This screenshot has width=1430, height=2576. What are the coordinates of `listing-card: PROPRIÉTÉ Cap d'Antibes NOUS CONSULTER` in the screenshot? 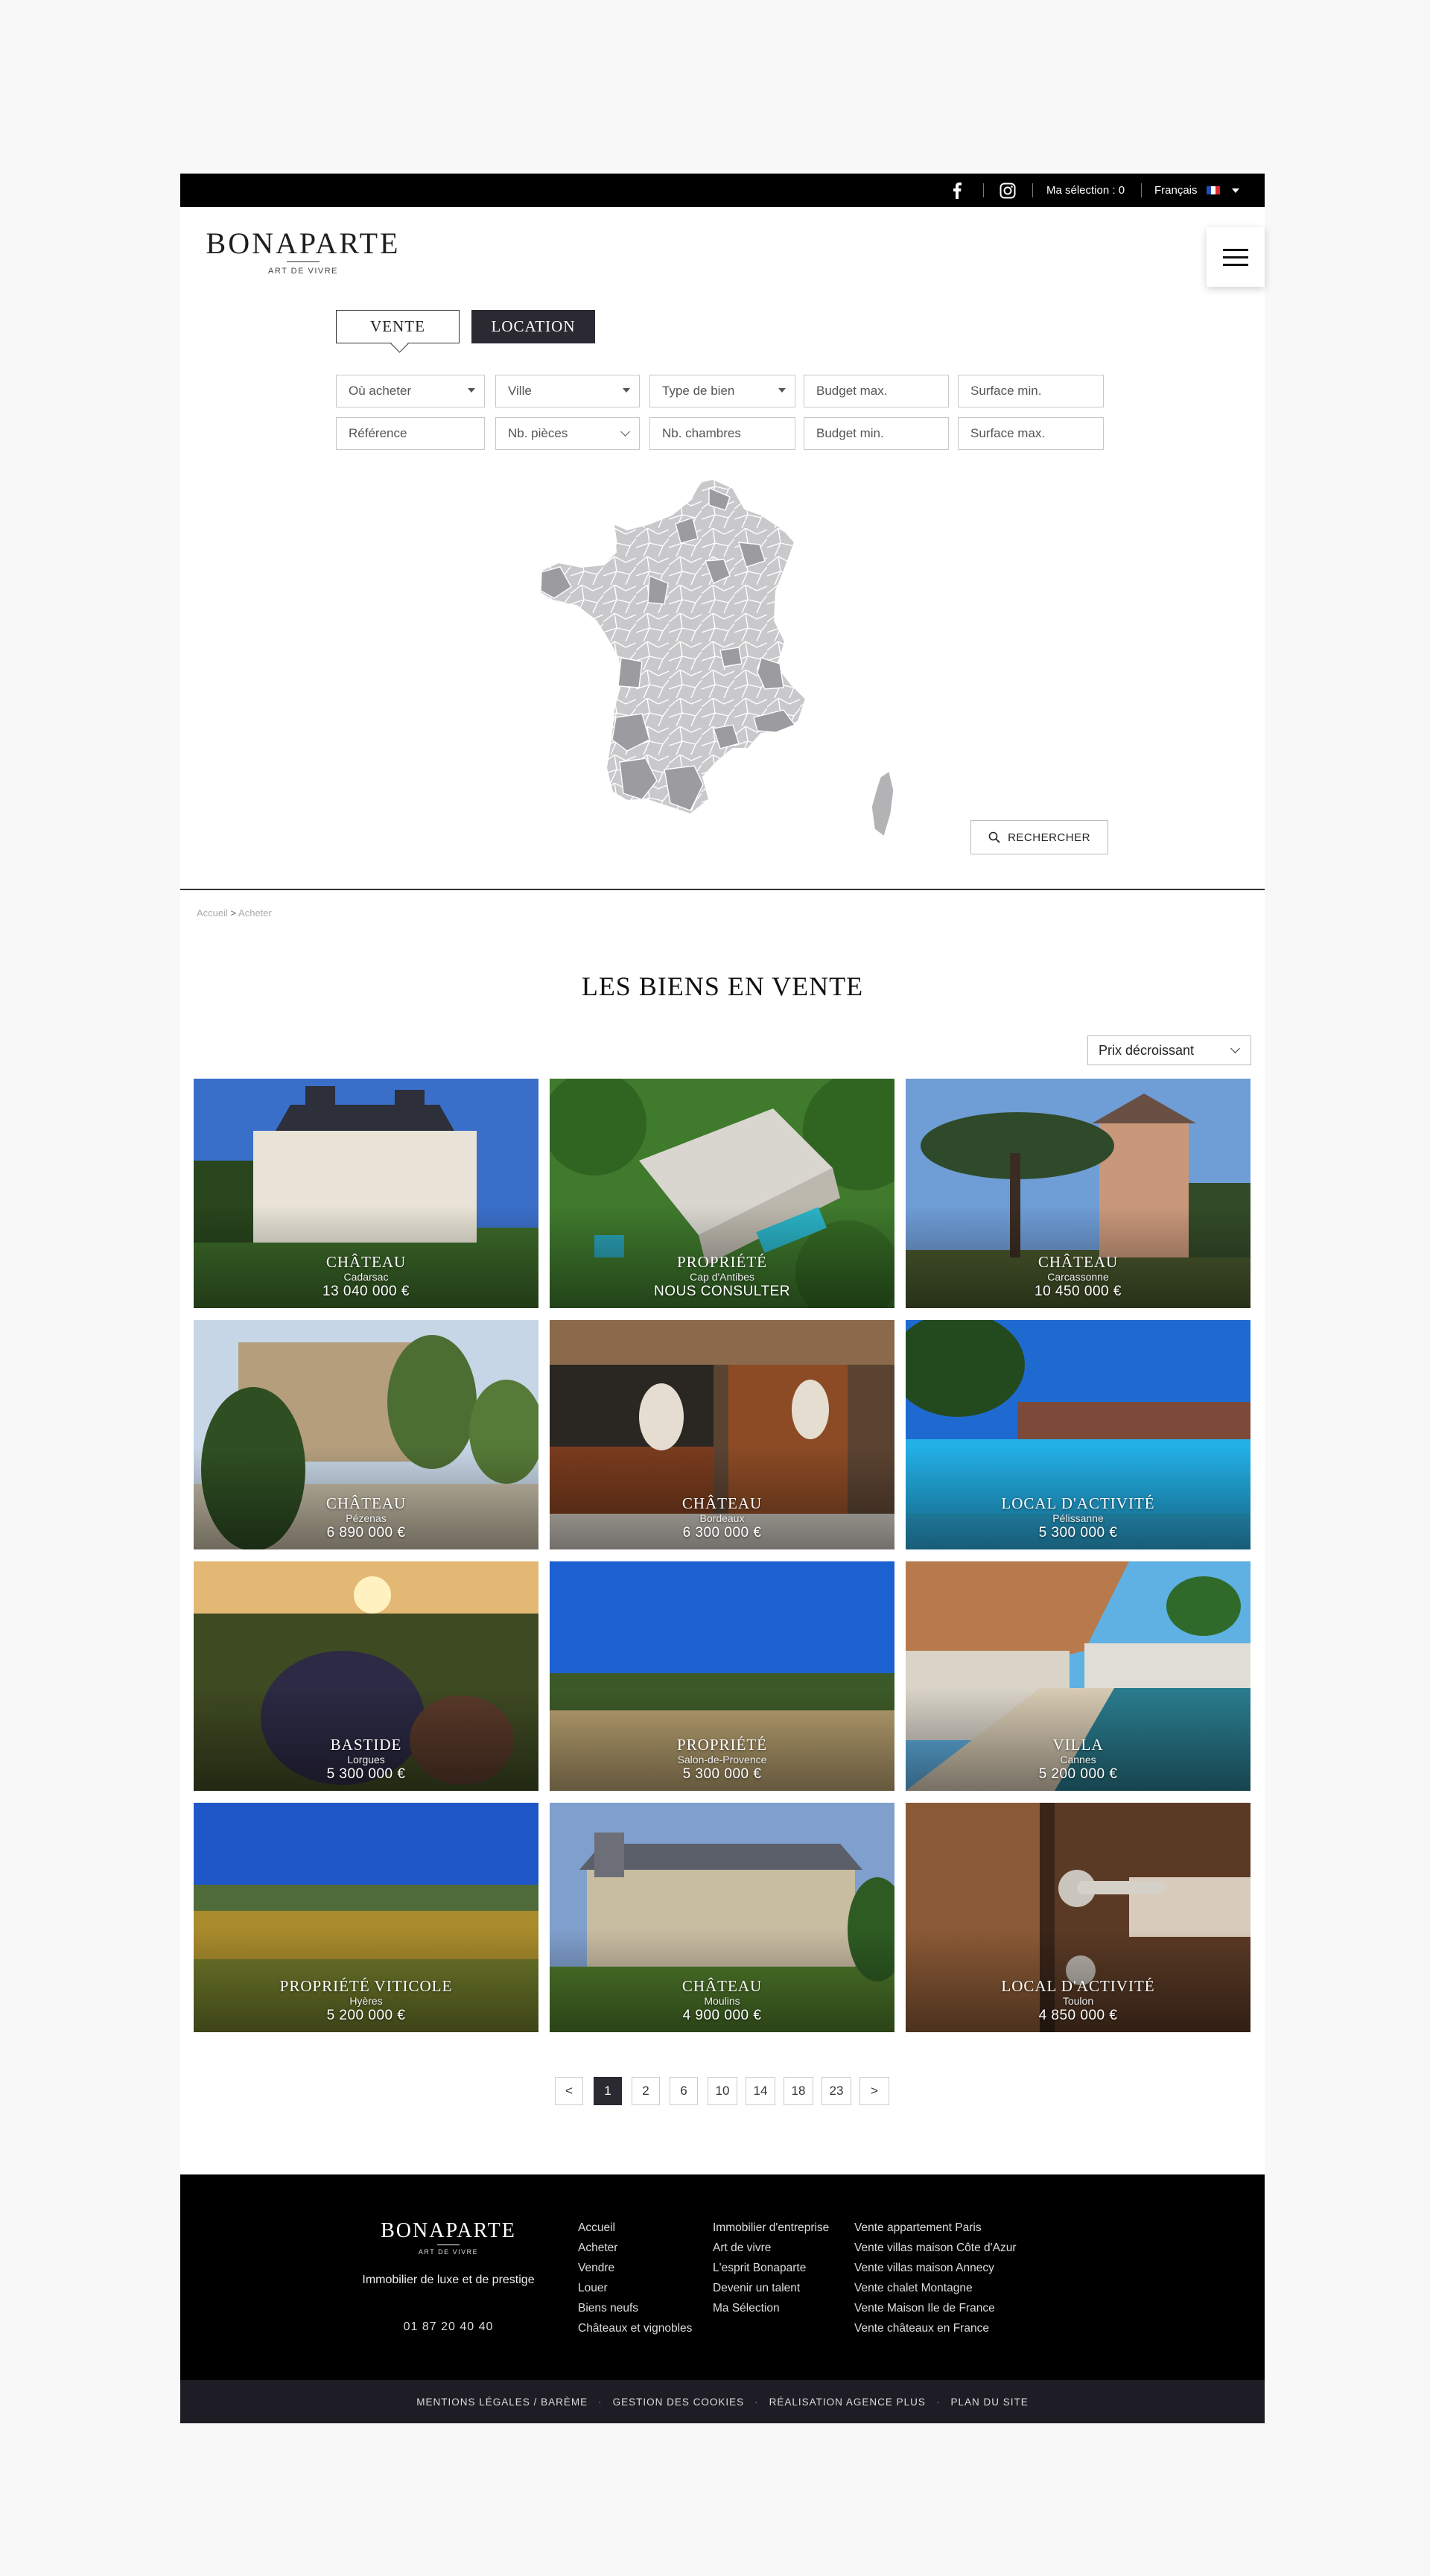 It's located at (722, 1193).